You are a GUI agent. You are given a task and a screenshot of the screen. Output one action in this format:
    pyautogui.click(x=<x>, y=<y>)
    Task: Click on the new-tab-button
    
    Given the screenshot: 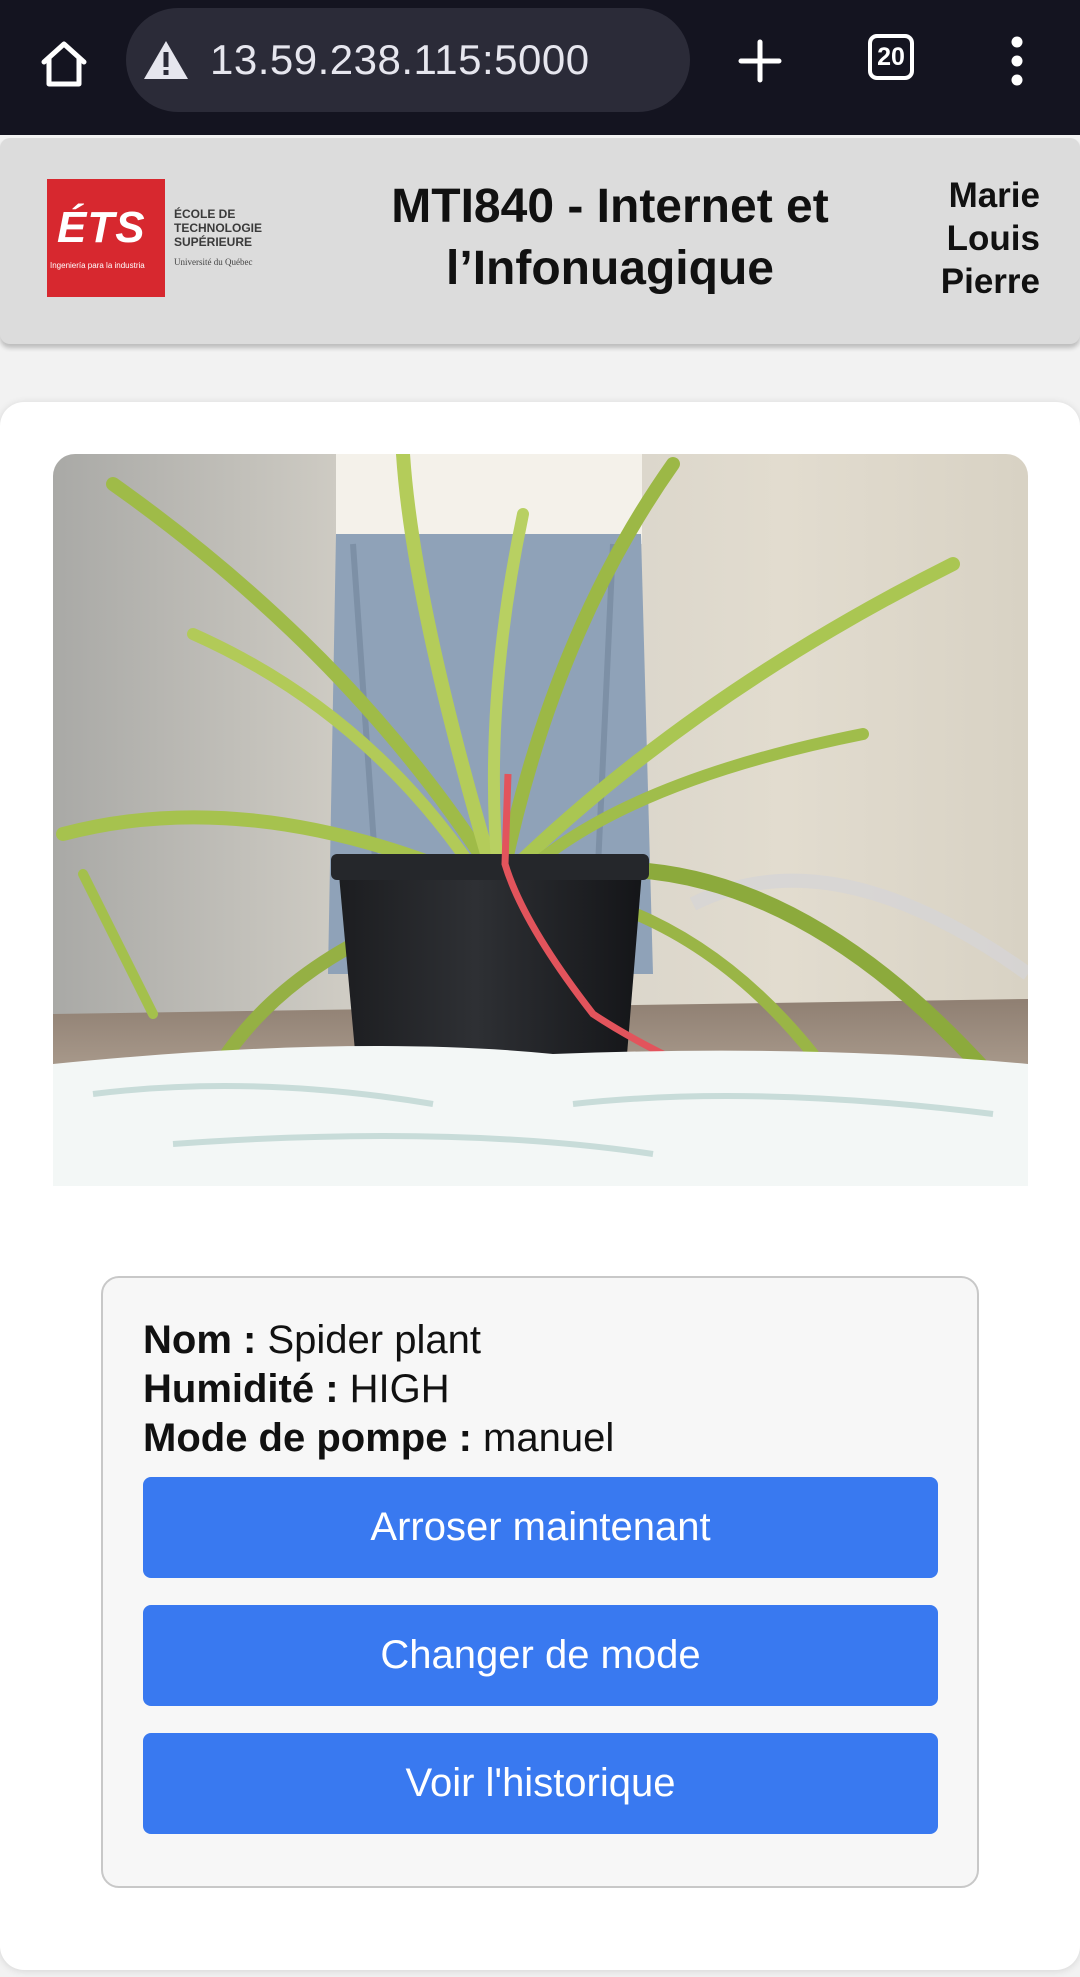 What is the action you would take?
    pyautogui.click(x=760, y=61)
    